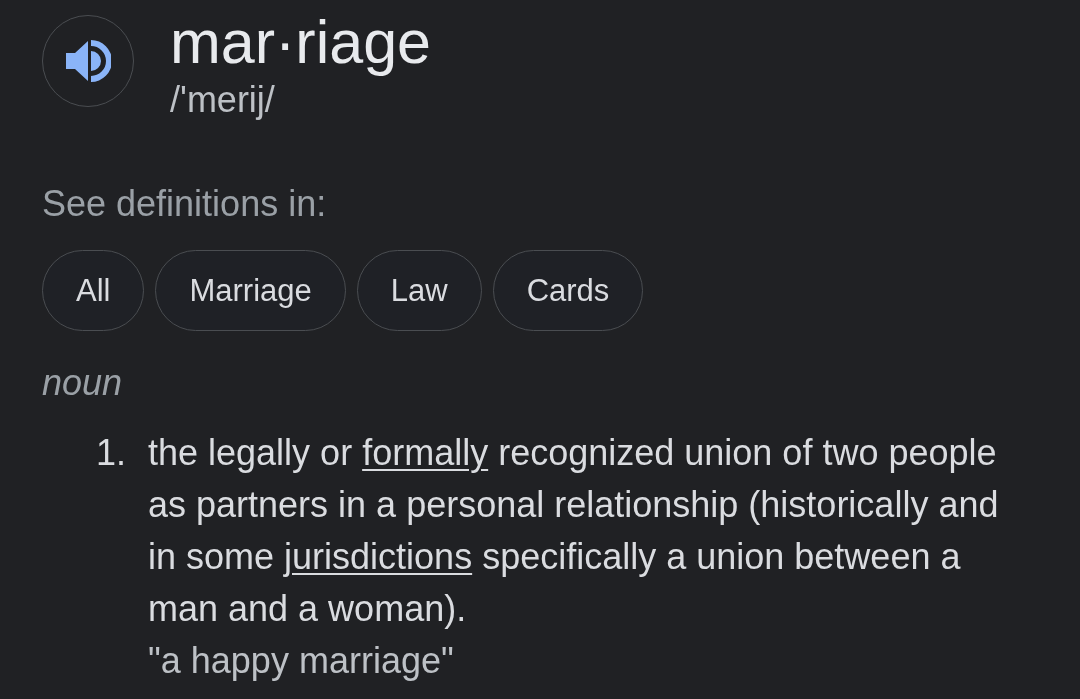 This screenshot has height=699, width=1080. What do you see at coordinates (93, 290) in the screenshot?
I see `source-chip: All` at bounding box center [93, 290].